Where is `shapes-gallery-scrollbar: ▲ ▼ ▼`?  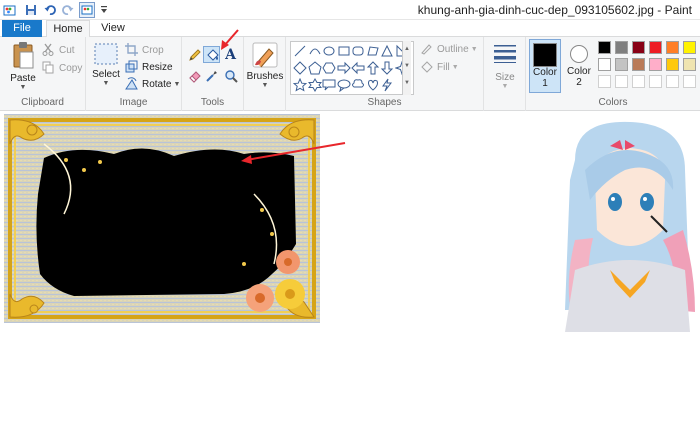
shapes-gallery-scrollbar: ▲ ▼ ▼ is located at coordinates (406, 68).